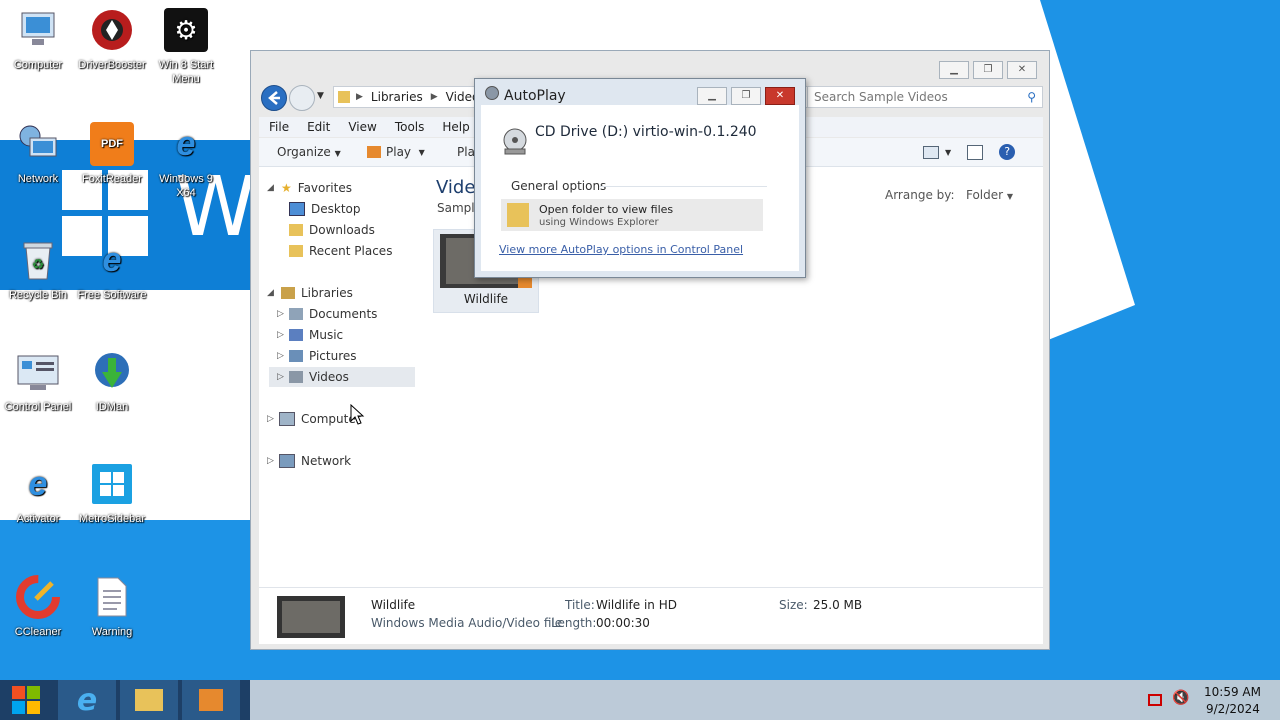 The image size is (1280, 720). Describe the element at coordinates (1232, 692) in the screenshot. I see `clock-time: 10:59 AM` at that location.